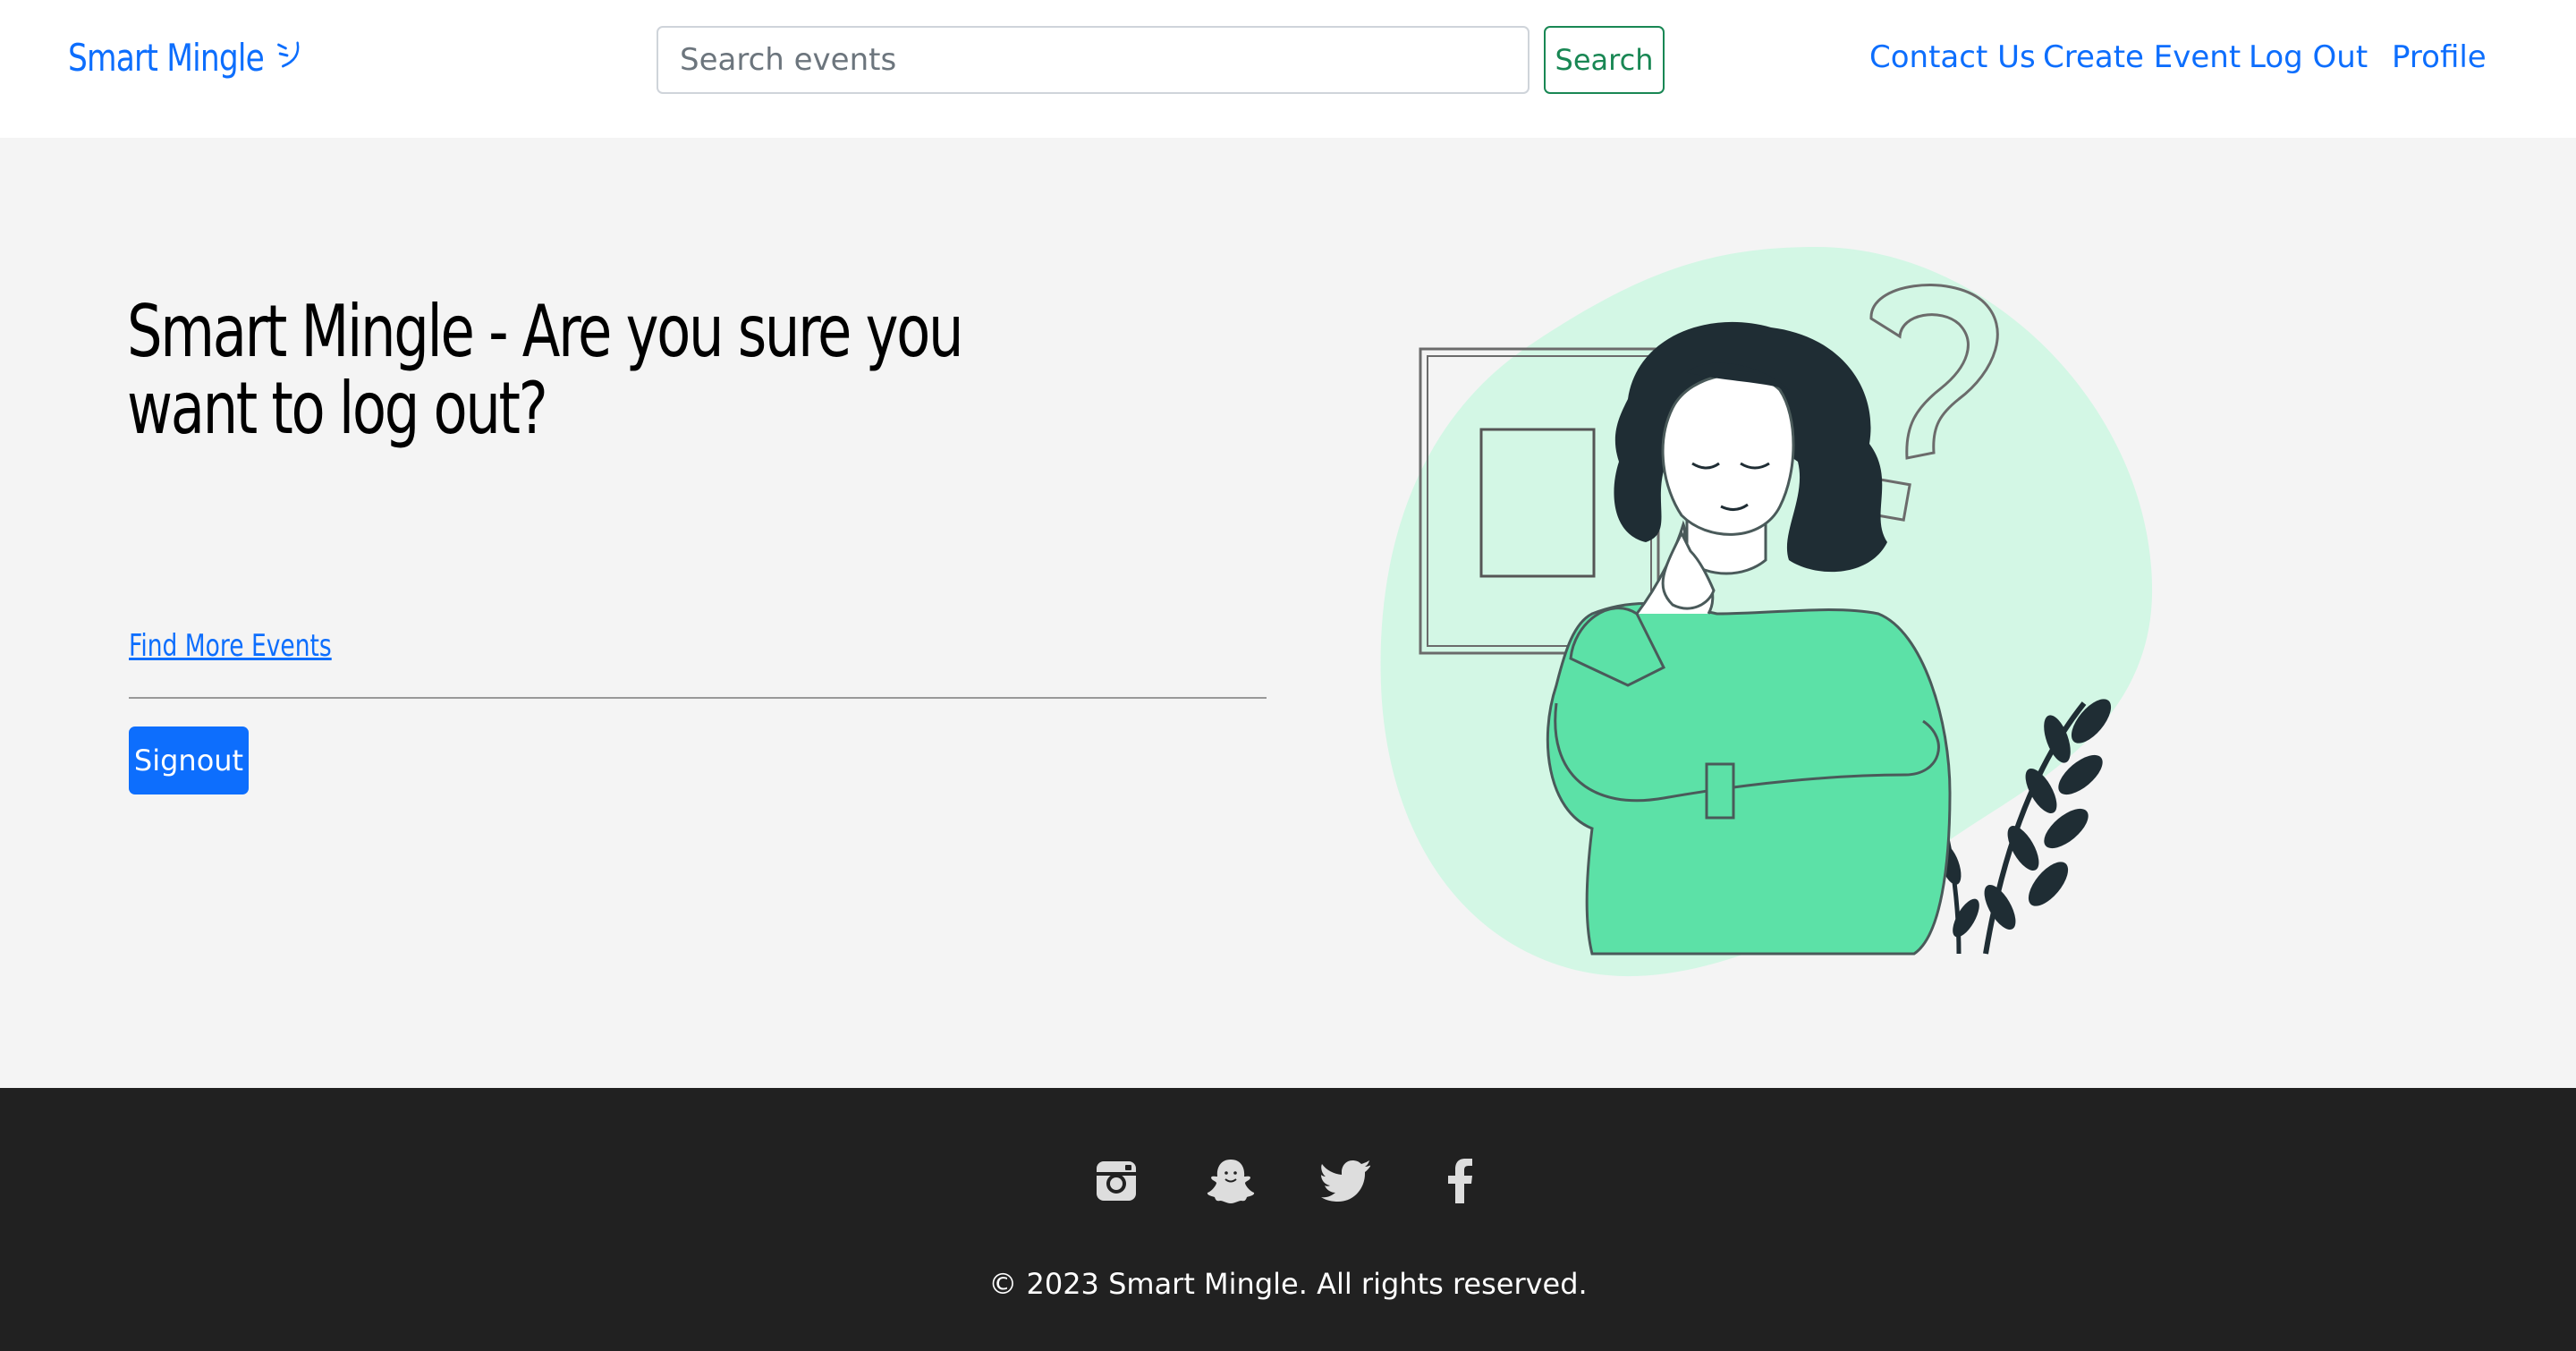 This screenshot has height=1351, width=2576. Describe the element at coordinates (1231, 1181) in the screenshot. I see `snapchat-icon` at that location.